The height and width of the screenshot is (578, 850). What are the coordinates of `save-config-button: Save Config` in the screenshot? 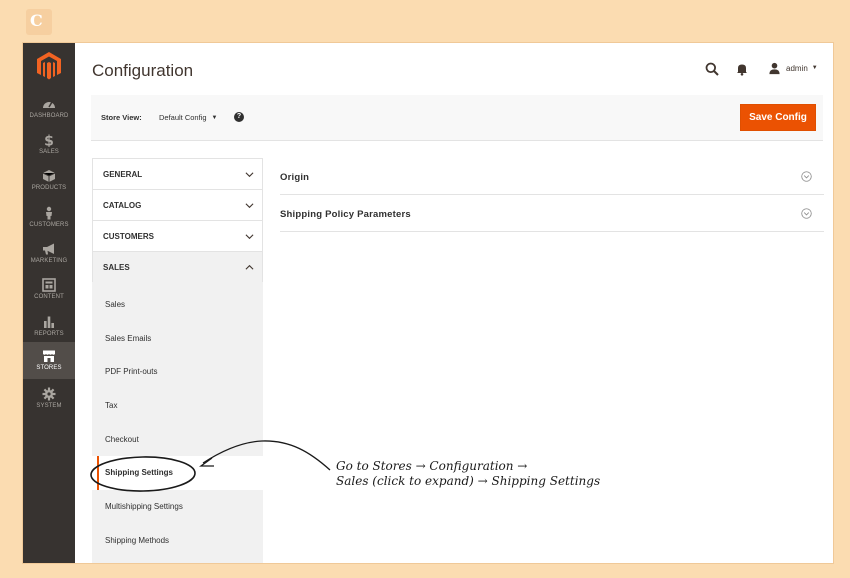 It's located at (778, 117).